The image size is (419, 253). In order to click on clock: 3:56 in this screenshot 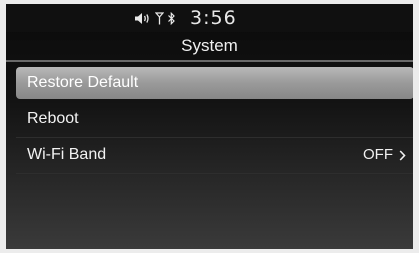, I will do `click(213, 18)`.